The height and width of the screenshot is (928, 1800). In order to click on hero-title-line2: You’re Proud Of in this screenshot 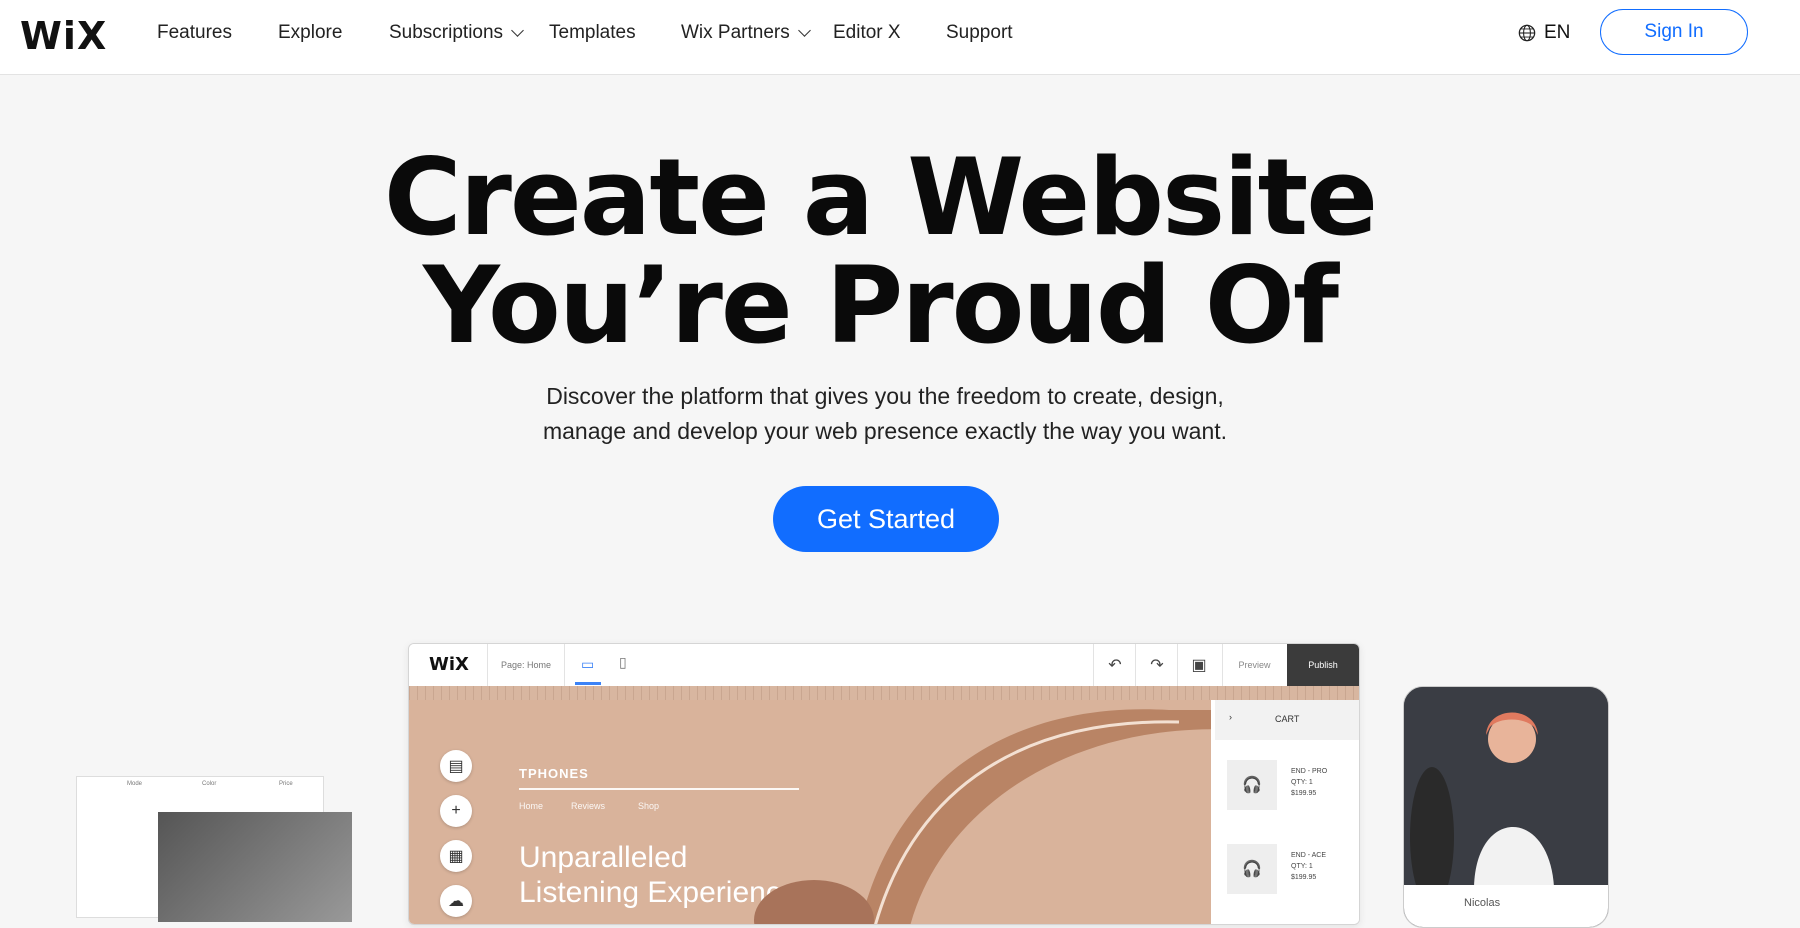, I will do `click(881, 305)`.